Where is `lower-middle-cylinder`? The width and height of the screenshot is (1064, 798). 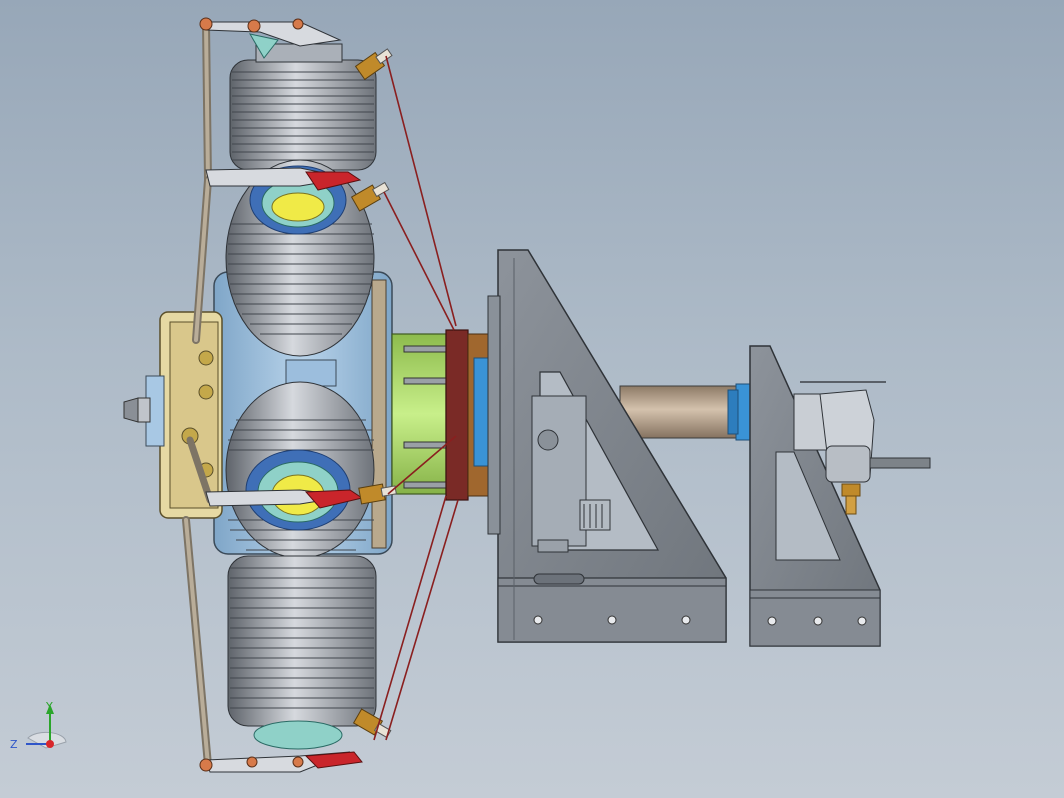
lower-middle-cylinder is located at coordinates (300, 470).